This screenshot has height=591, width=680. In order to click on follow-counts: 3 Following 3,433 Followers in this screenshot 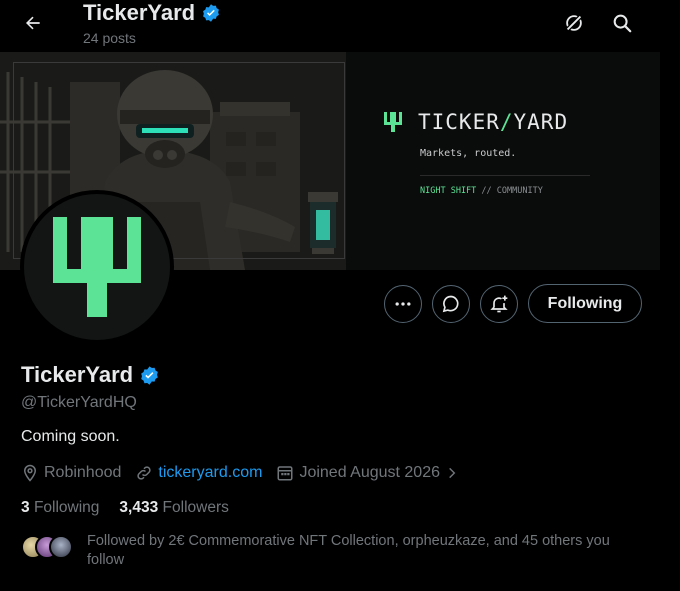, I will do `click(125, 508)`.